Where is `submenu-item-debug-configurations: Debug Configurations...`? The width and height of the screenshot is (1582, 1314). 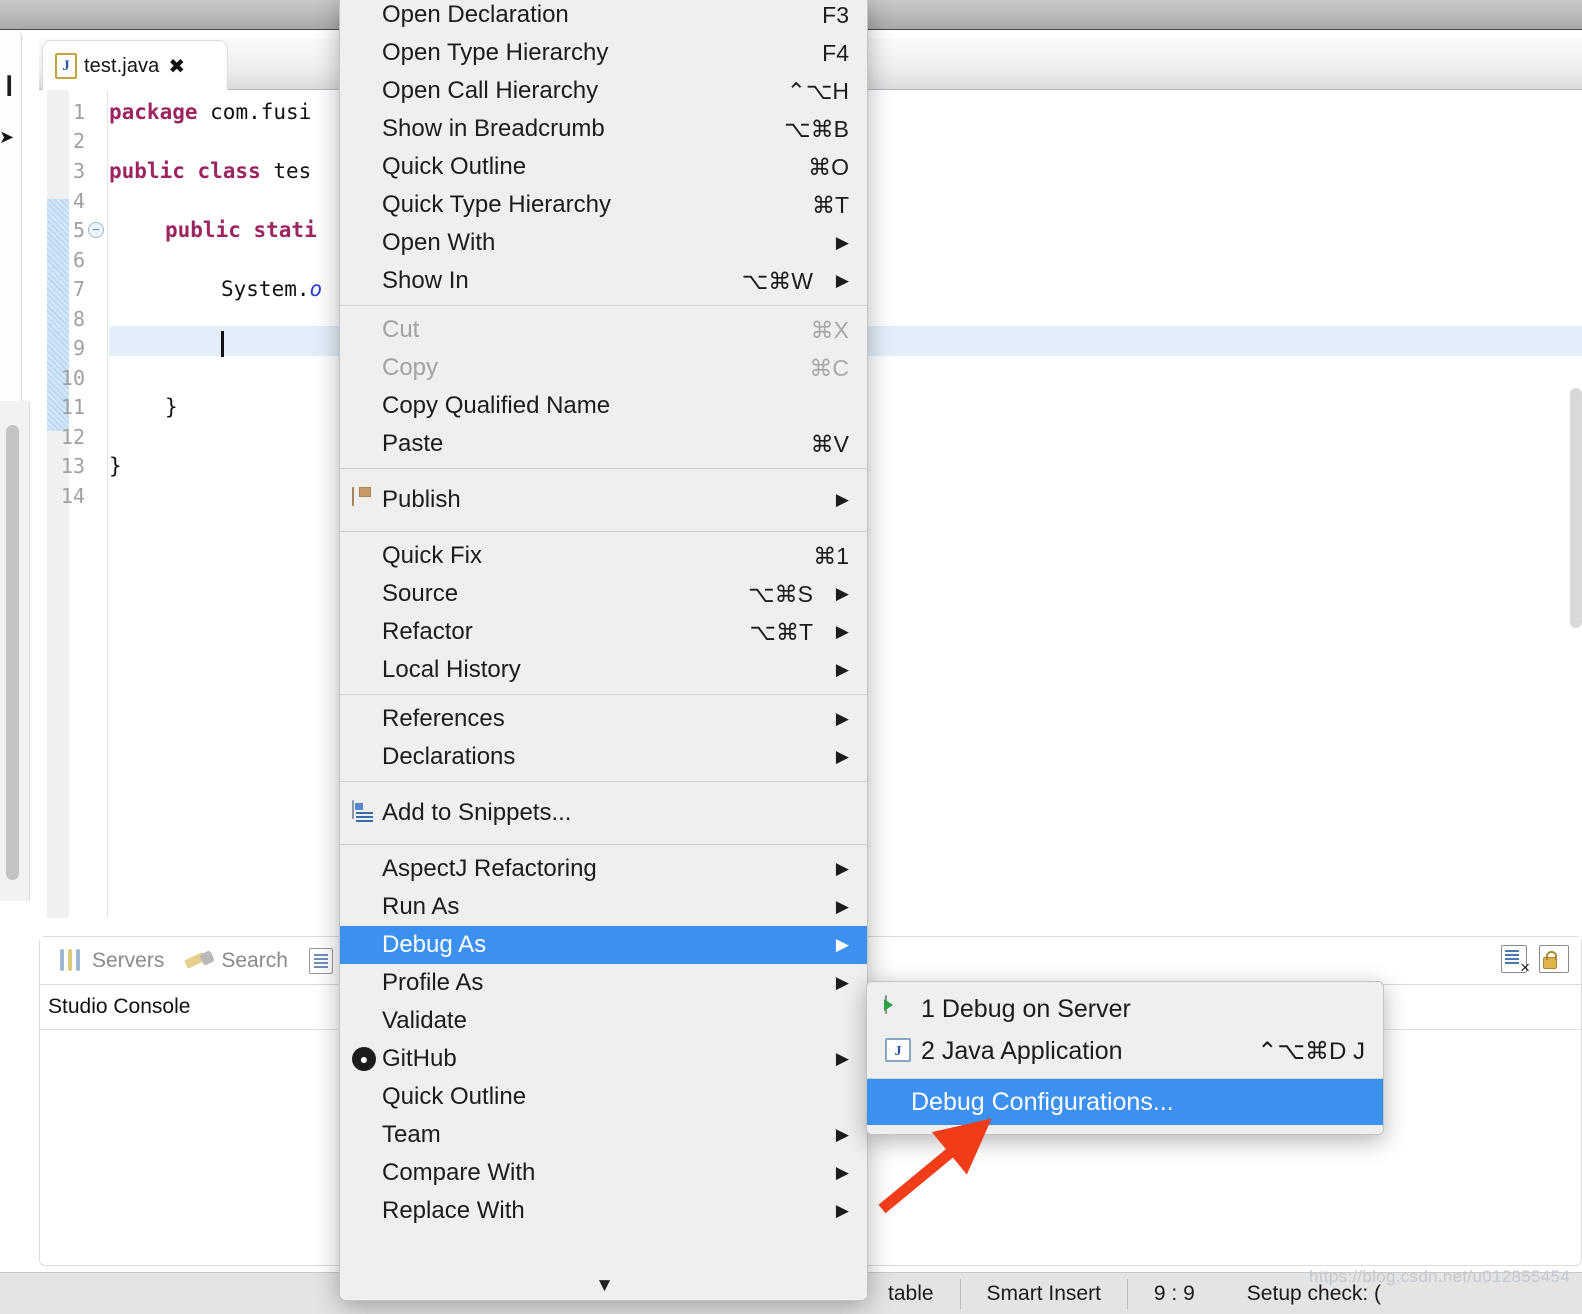
submenu-item-debug-configurations: Debug Configurations... is located at coordinates (1125, 1102).